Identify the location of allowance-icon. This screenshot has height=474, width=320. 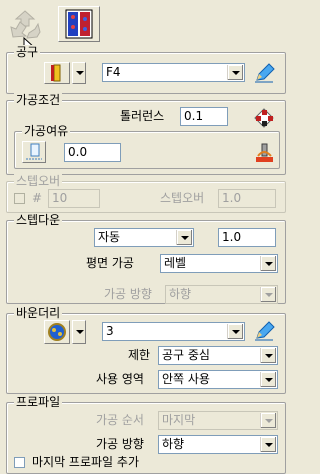
(34, 151).